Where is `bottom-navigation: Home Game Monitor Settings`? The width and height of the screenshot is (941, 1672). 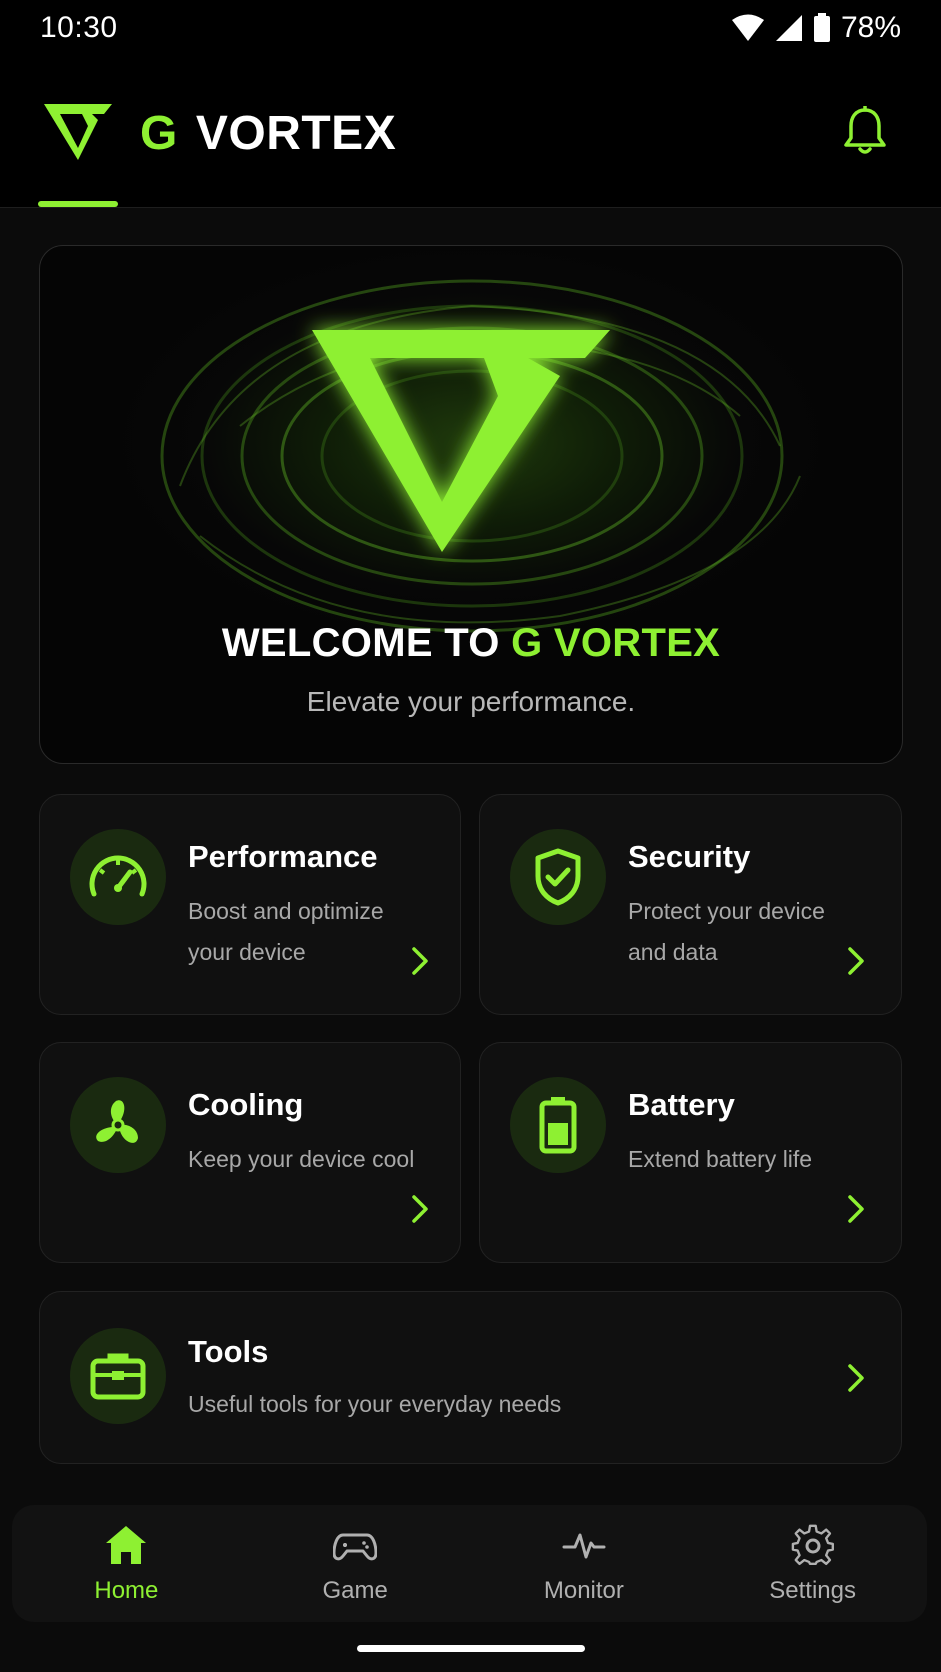 bottom-navigation: Home Game Monitor Settings is located at coordinates (469, 1563).